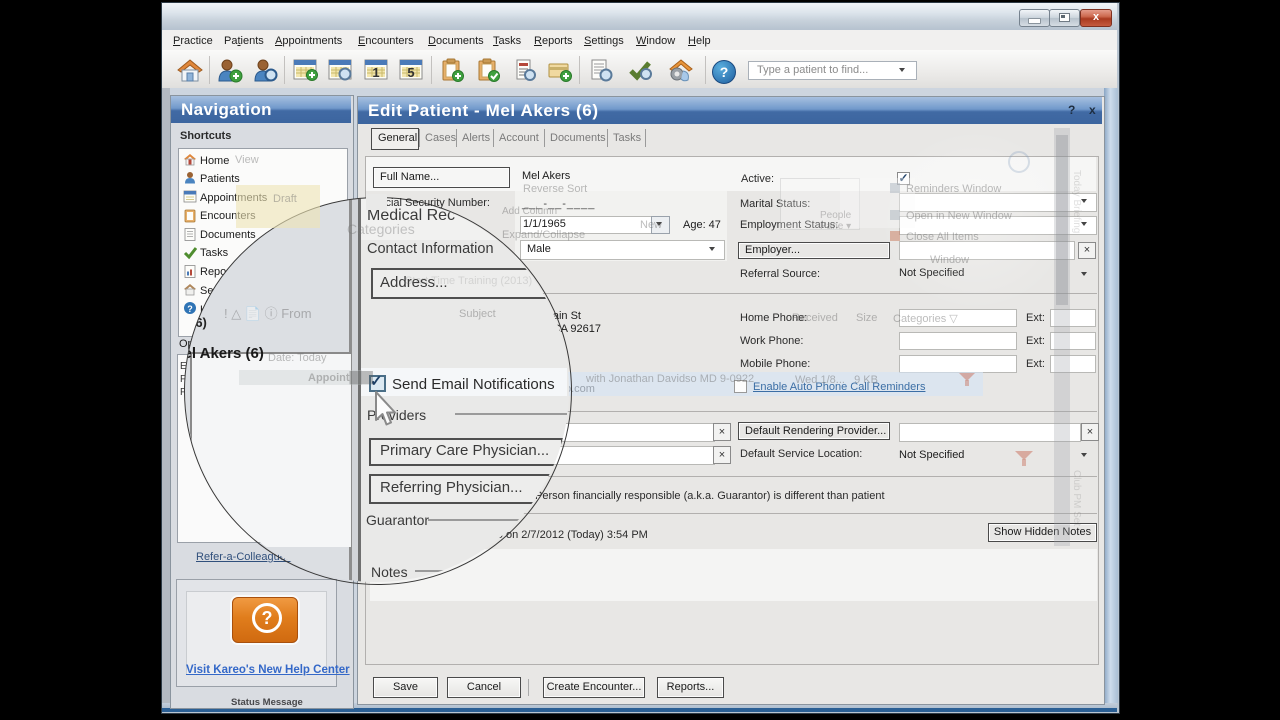 This screenshot has height=720, width=1280. Describe the element at coordinates (375, 72) in the screenshot. I see `svg-text: 1` at that location.